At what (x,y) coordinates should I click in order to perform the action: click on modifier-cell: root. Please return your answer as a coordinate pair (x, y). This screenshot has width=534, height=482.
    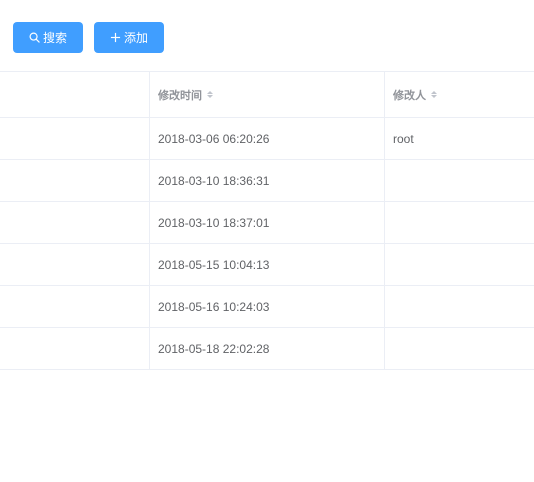
    Looking at the image, I should click on (403, 138).